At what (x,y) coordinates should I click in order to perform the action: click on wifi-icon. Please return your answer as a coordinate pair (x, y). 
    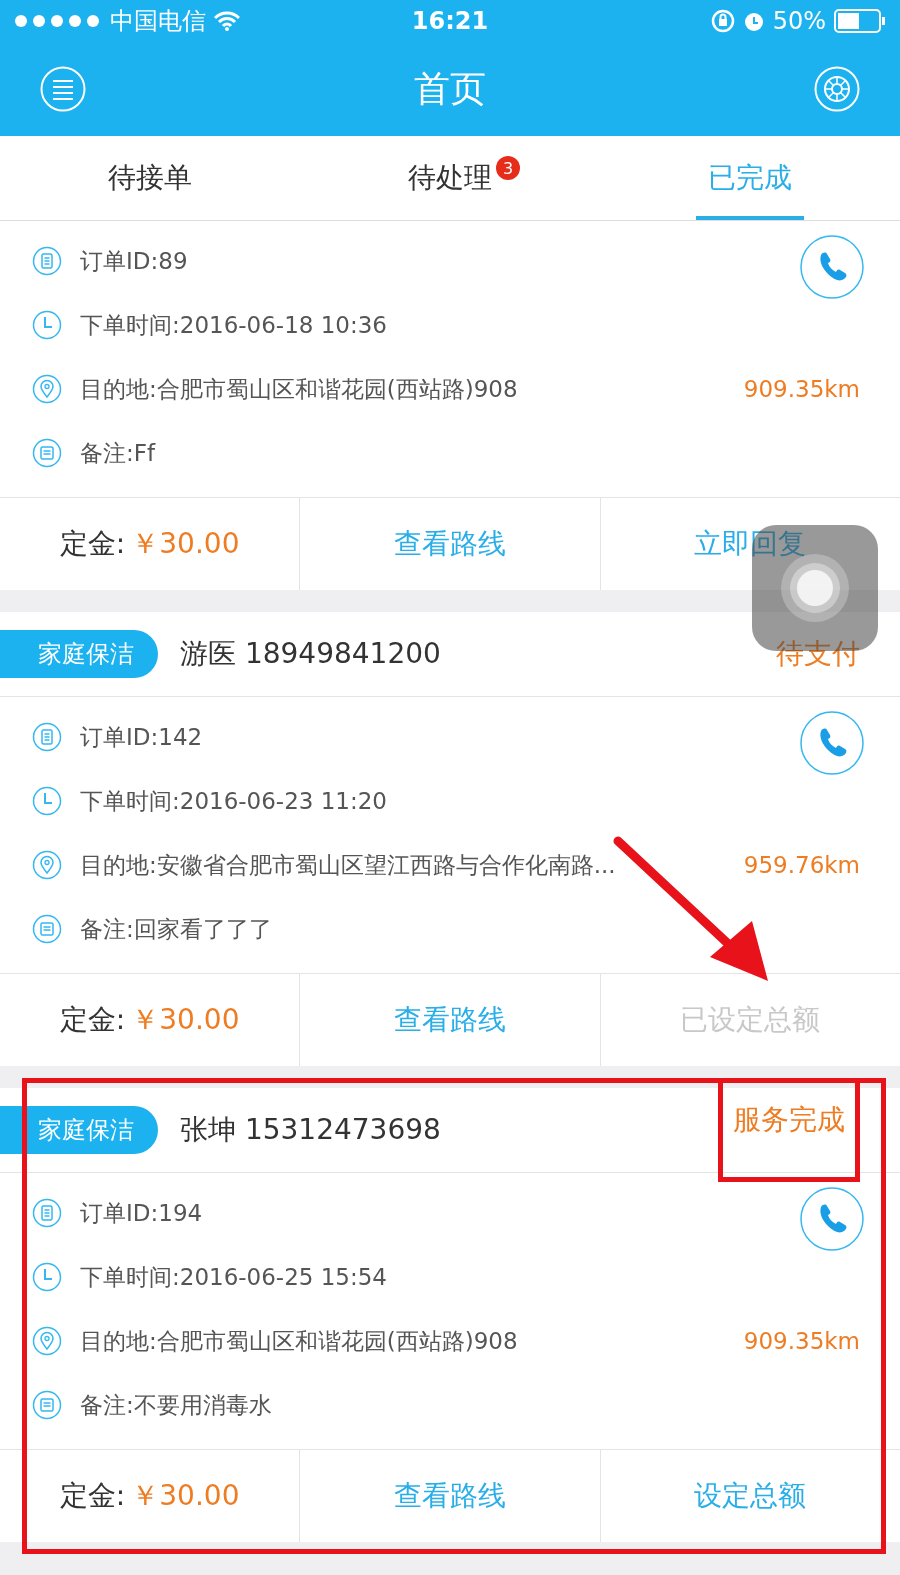
    Looking at the image, I should click on (227, 21).